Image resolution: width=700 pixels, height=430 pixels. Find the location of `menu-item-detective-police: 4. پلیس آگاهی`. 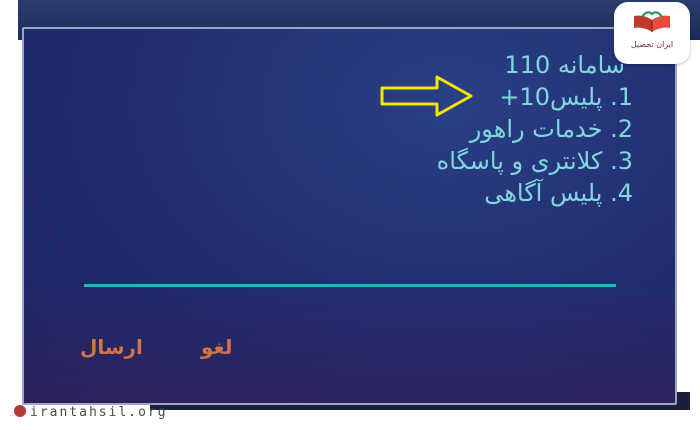

menu-item-detective-police: 4. پلیس آگاهی is located at coordinates (535, 195).